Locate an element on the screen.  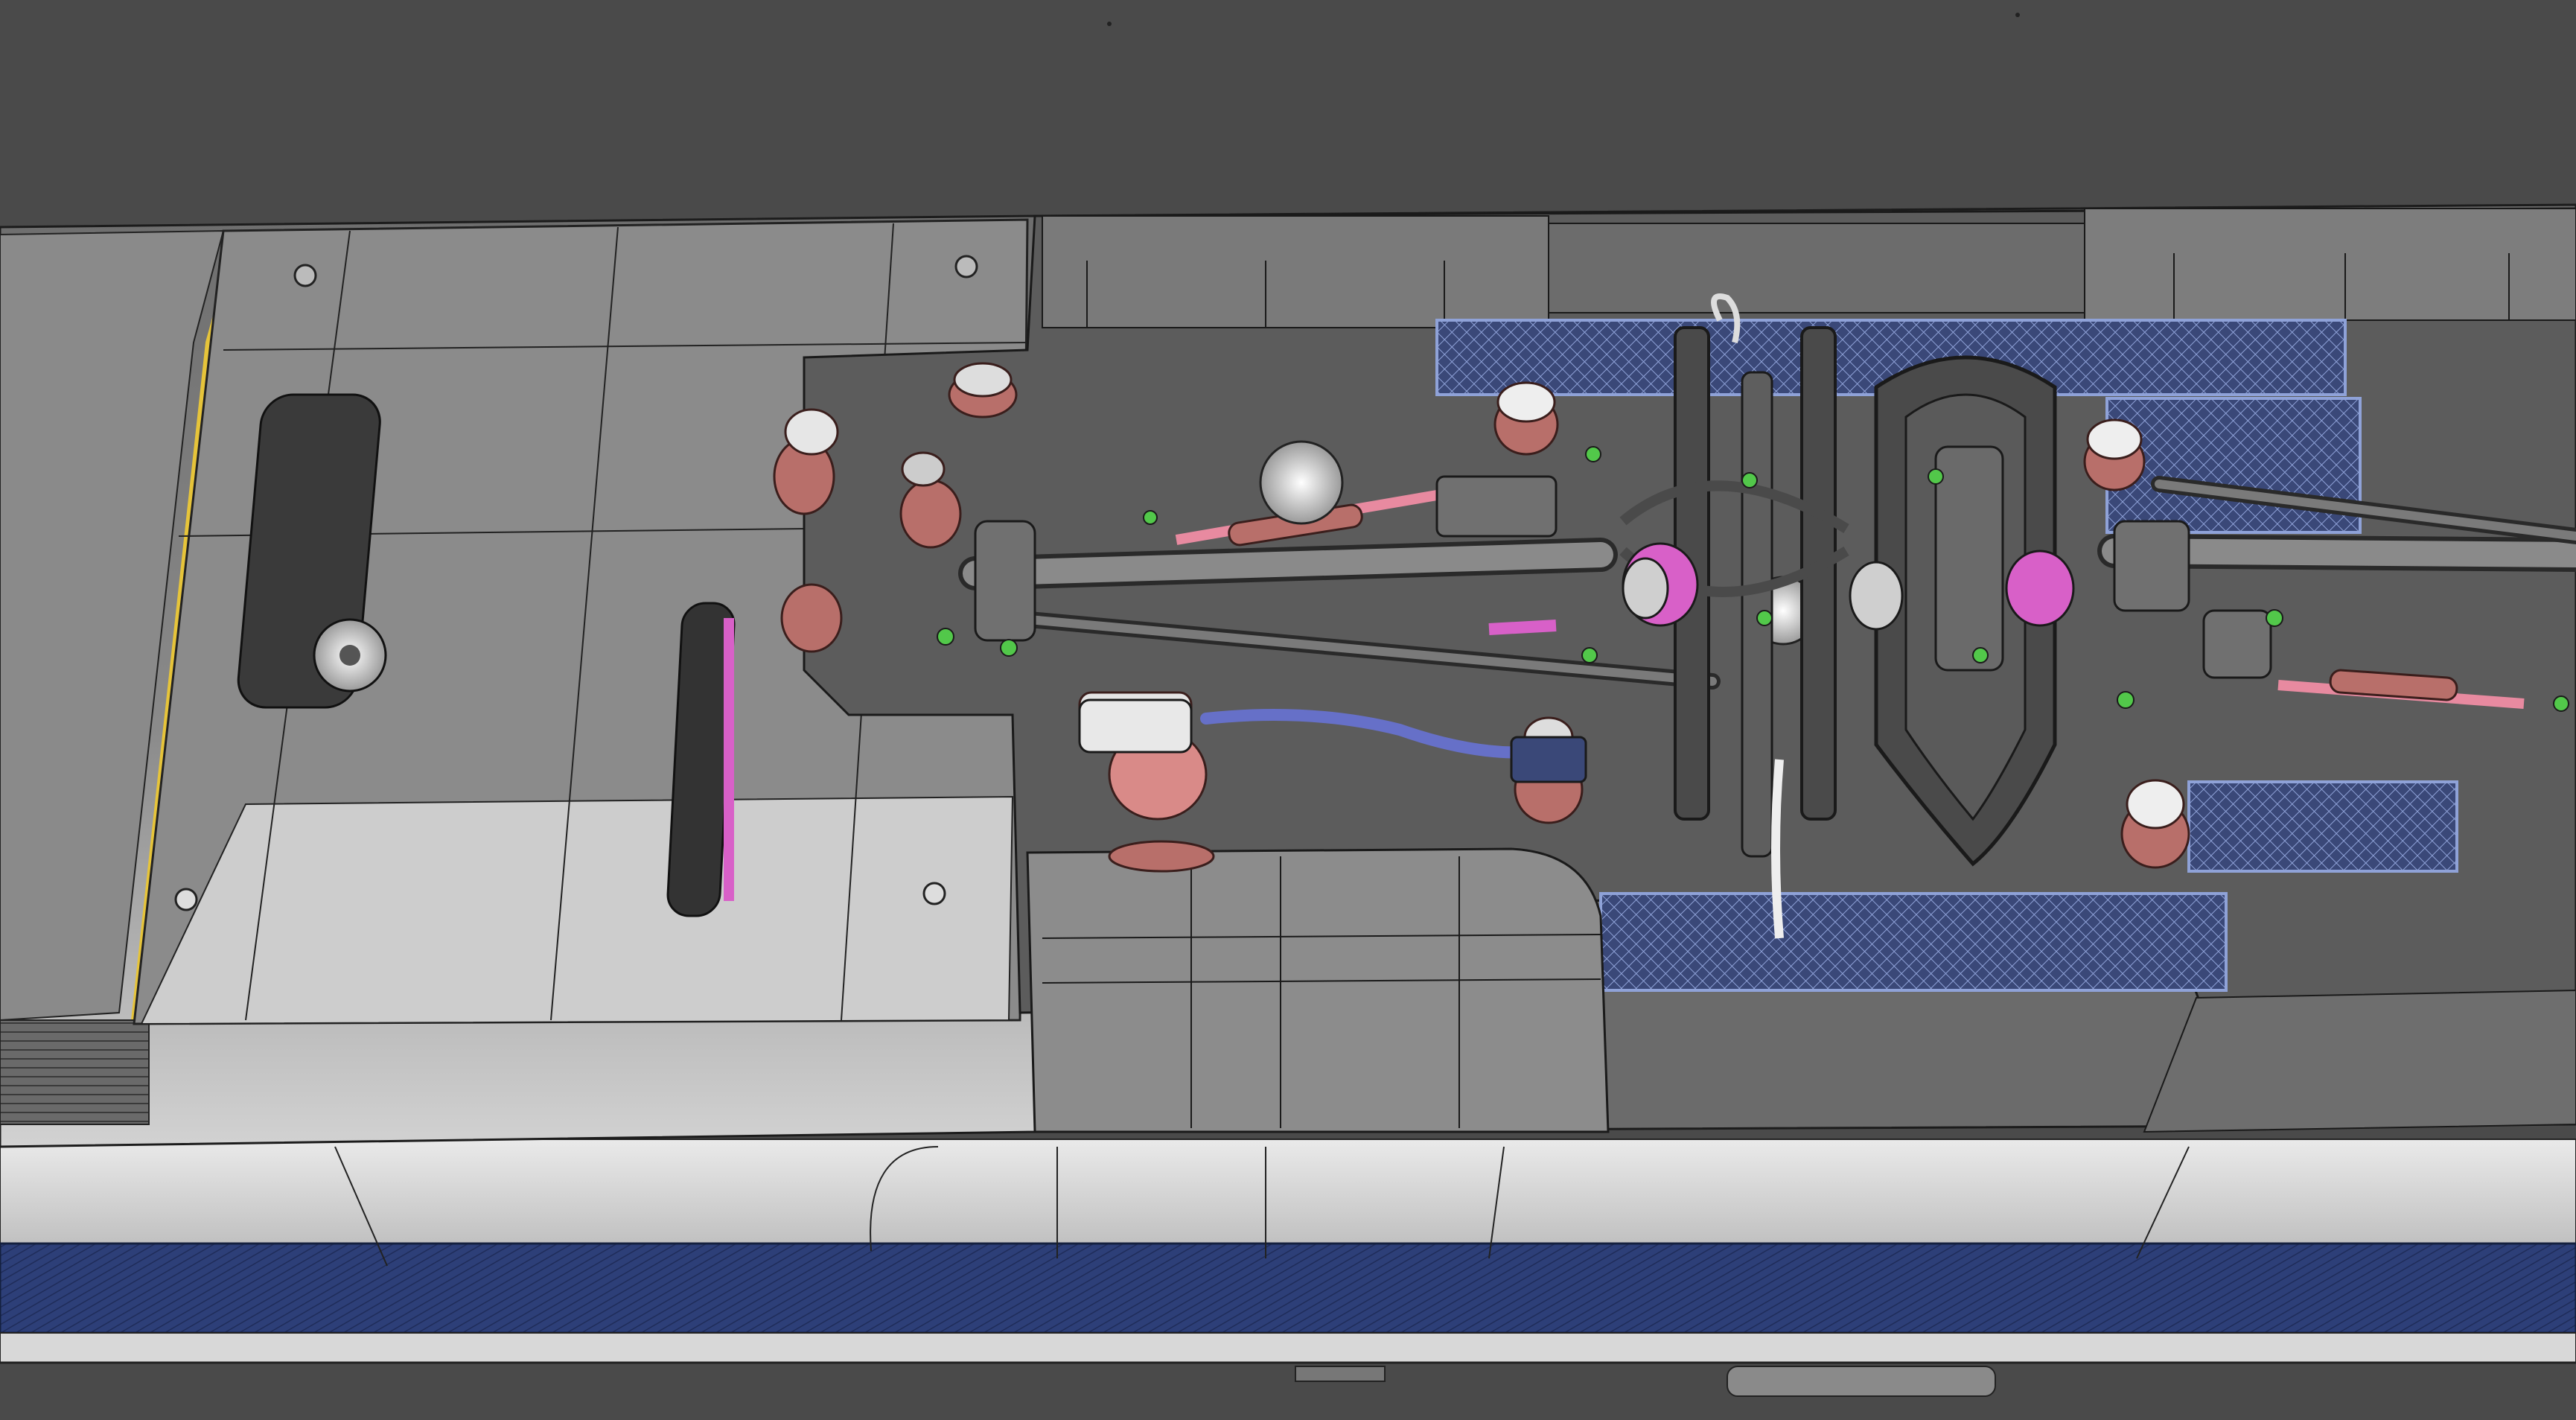
white-disc is located at coordinates (1301, 483).